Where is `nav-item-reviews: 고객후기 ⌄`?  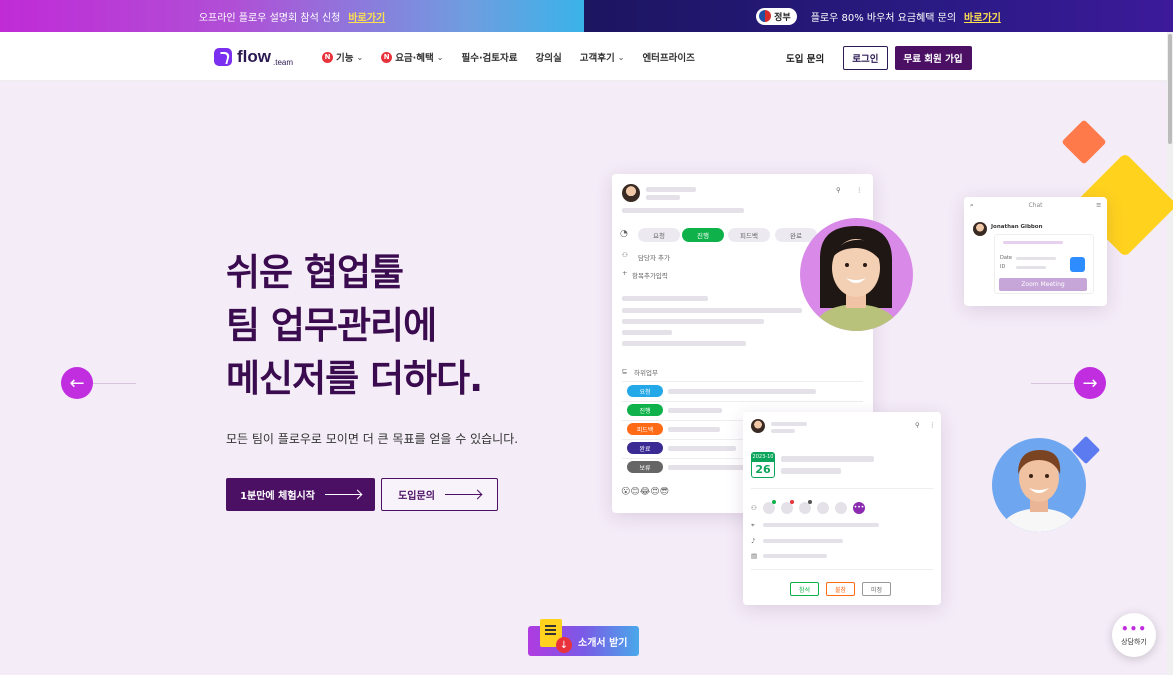
nav-item-reviews: 고객후기 ⌄ is located at coordinates (602, 57).